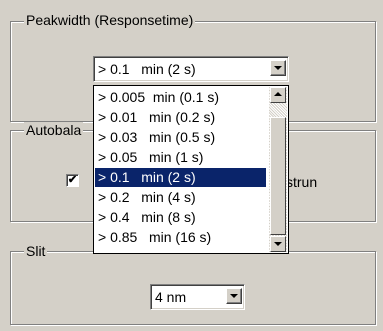 The height and width of the screenshot is (331, 383). What do you see at coordinates (36, 251) in the screenshot?
I see `slit-group-title: Slit` at bounding box center [36, 251].